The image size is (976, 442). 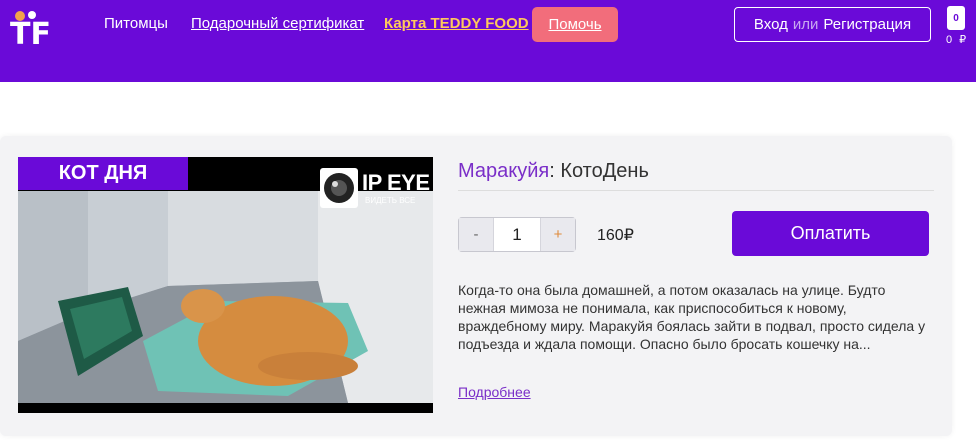 What do you see at coordinates (103, 173) in the screenshot?
I see `cat-of-the-day-badge: КОТ ДНЯ` at bounding box center [103, 173].